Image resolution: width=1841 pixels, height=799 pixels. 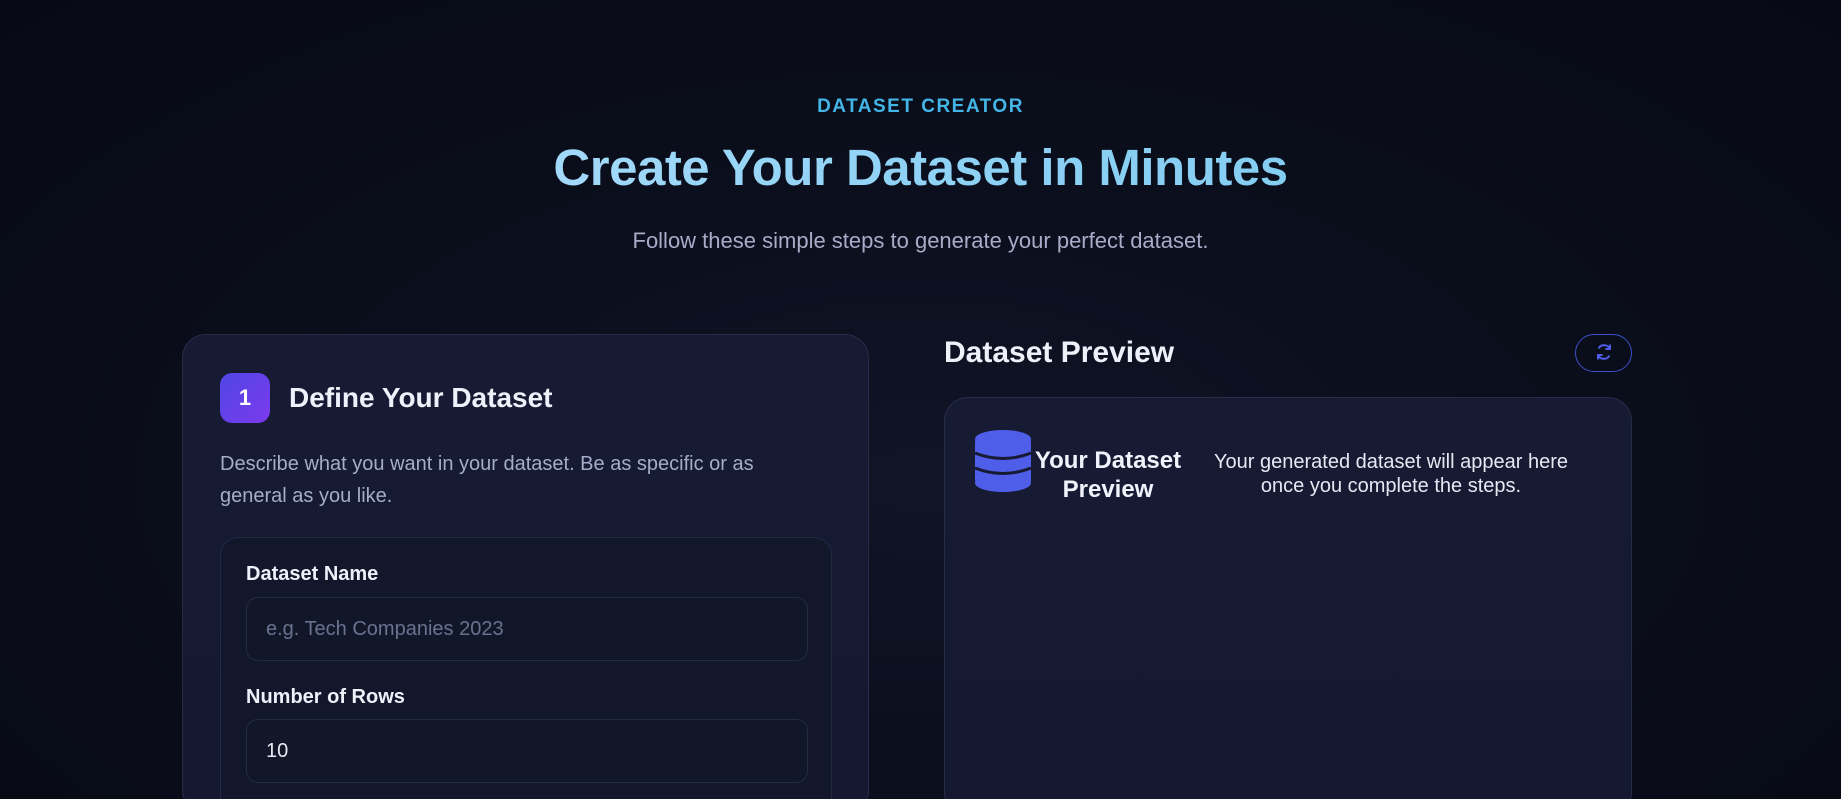 I want to click on refresh-icon, so click(x=1604, y=353).